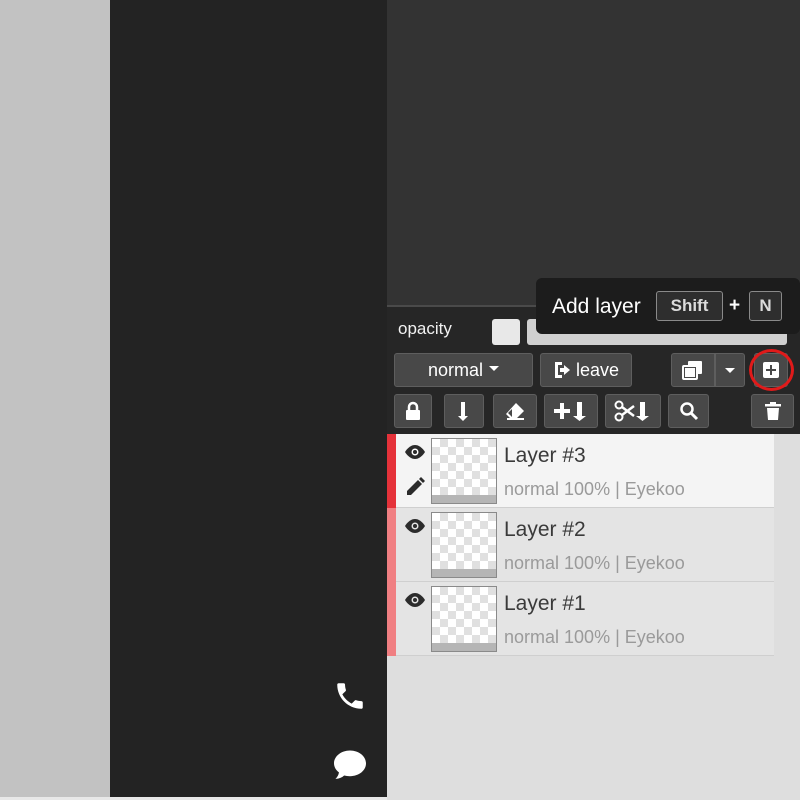  I want to click on add-merge-icon, so click(570, 411).